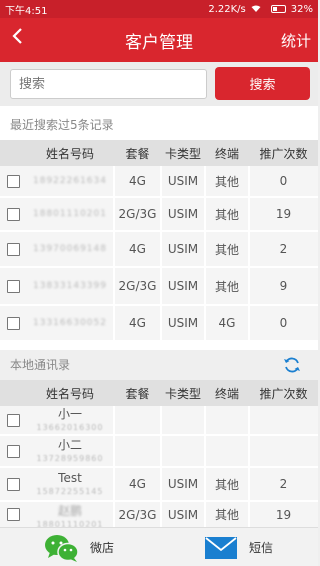 The width and height of the screenshot is (320, 566). I want to click on table-row: 小一 13662016300, so click(159, 420).